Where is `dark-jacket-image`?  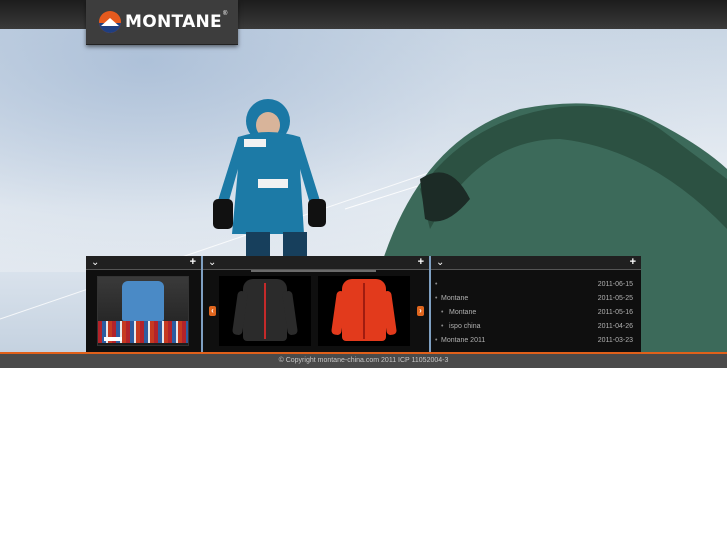
dark-jacket-image is located at coordinates (265, 310).